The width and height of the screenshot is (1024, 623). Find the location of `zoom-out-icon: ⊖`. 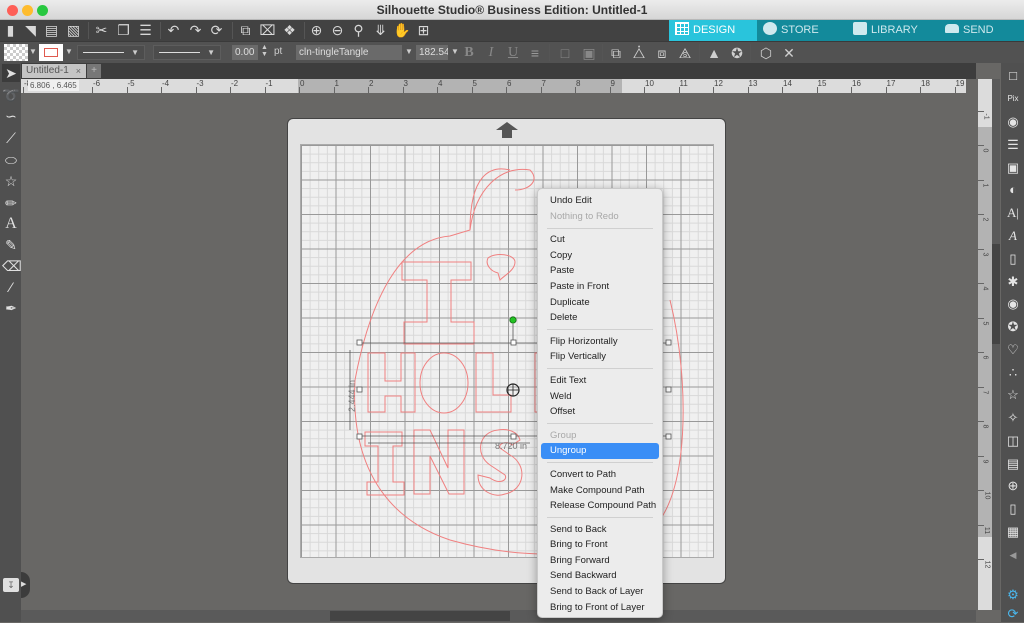

zoom-out-icon: ⊖ is located at coordinates (337, 30).